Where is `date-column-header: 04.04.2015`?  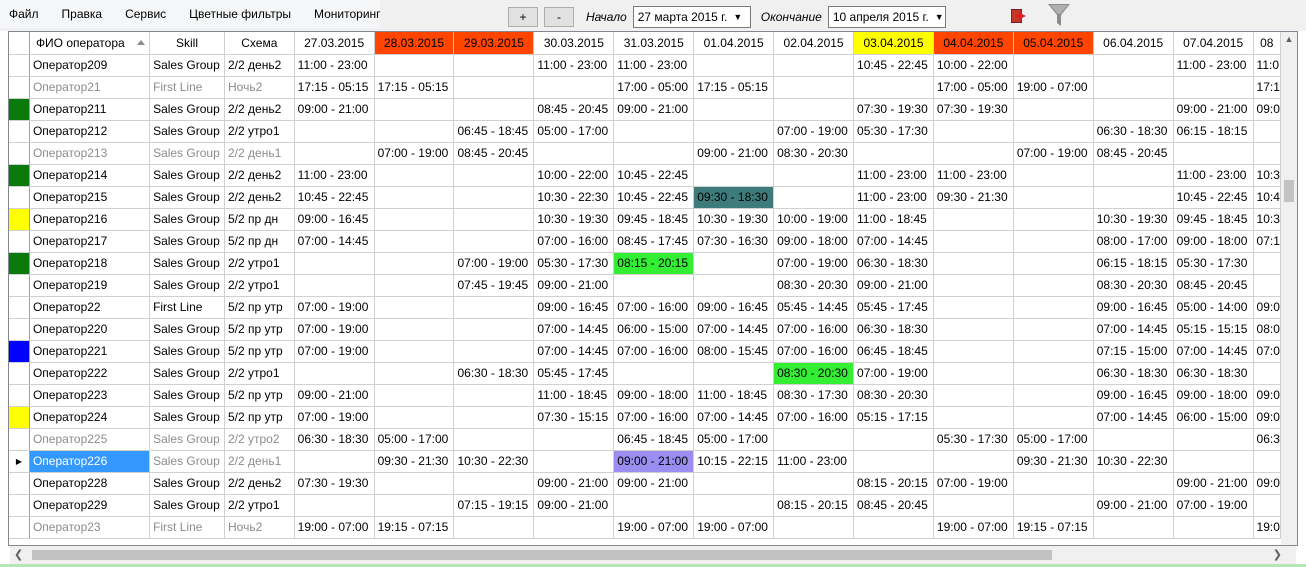
date-column-header: 04.04.2015 is located at coordinates (973, 43).